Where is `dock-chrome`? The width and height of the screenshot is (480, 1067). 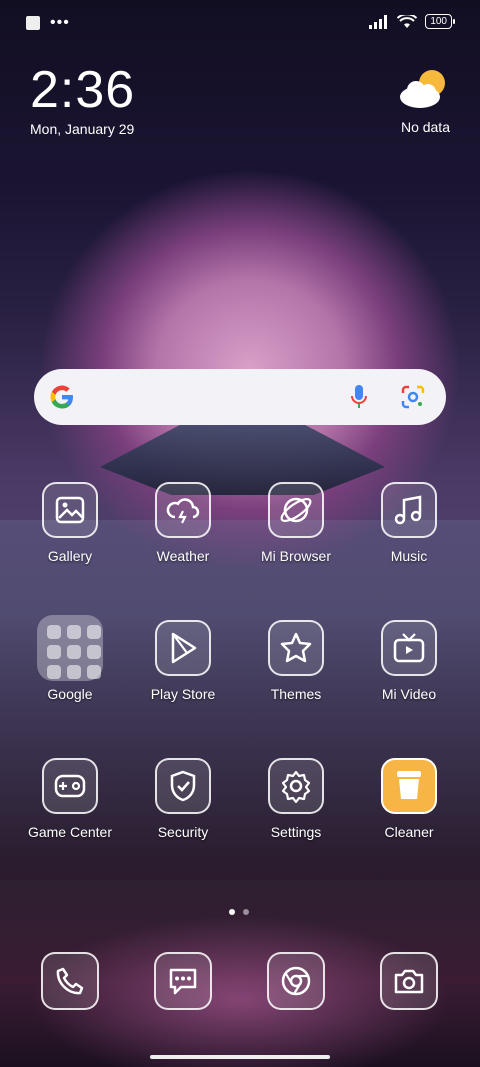
dock-chrome is located at coordinates (296, 981).